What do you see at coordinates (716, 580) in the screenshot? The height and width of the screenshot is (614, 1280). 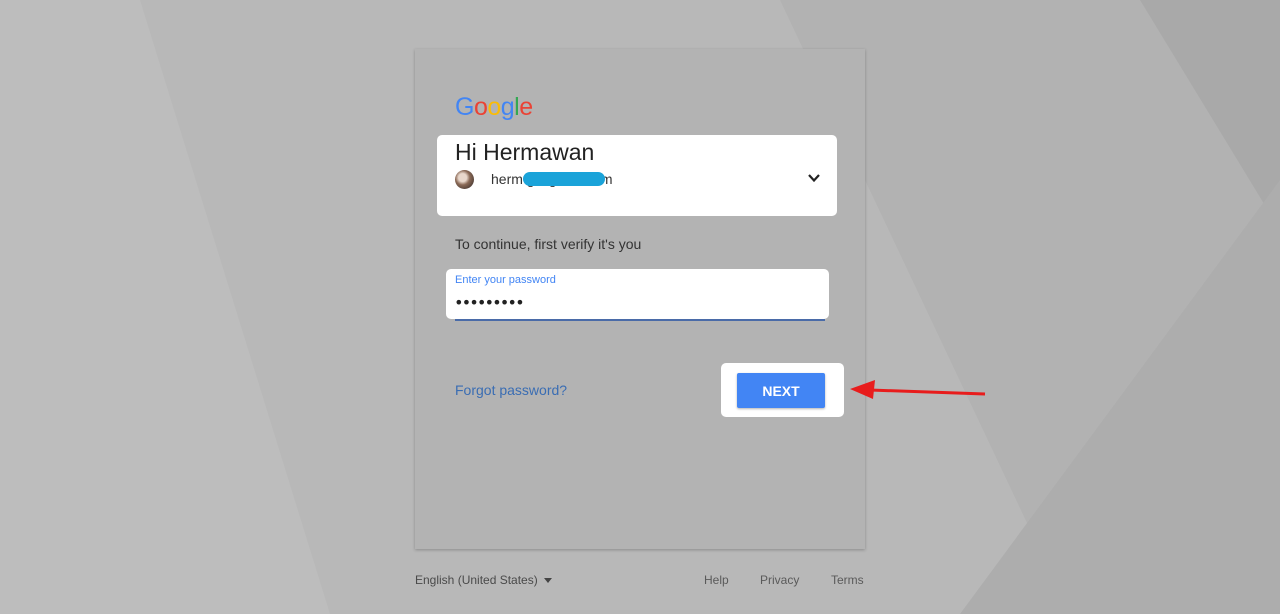 I see `help-link: Help` at bounding box center [716, 580].